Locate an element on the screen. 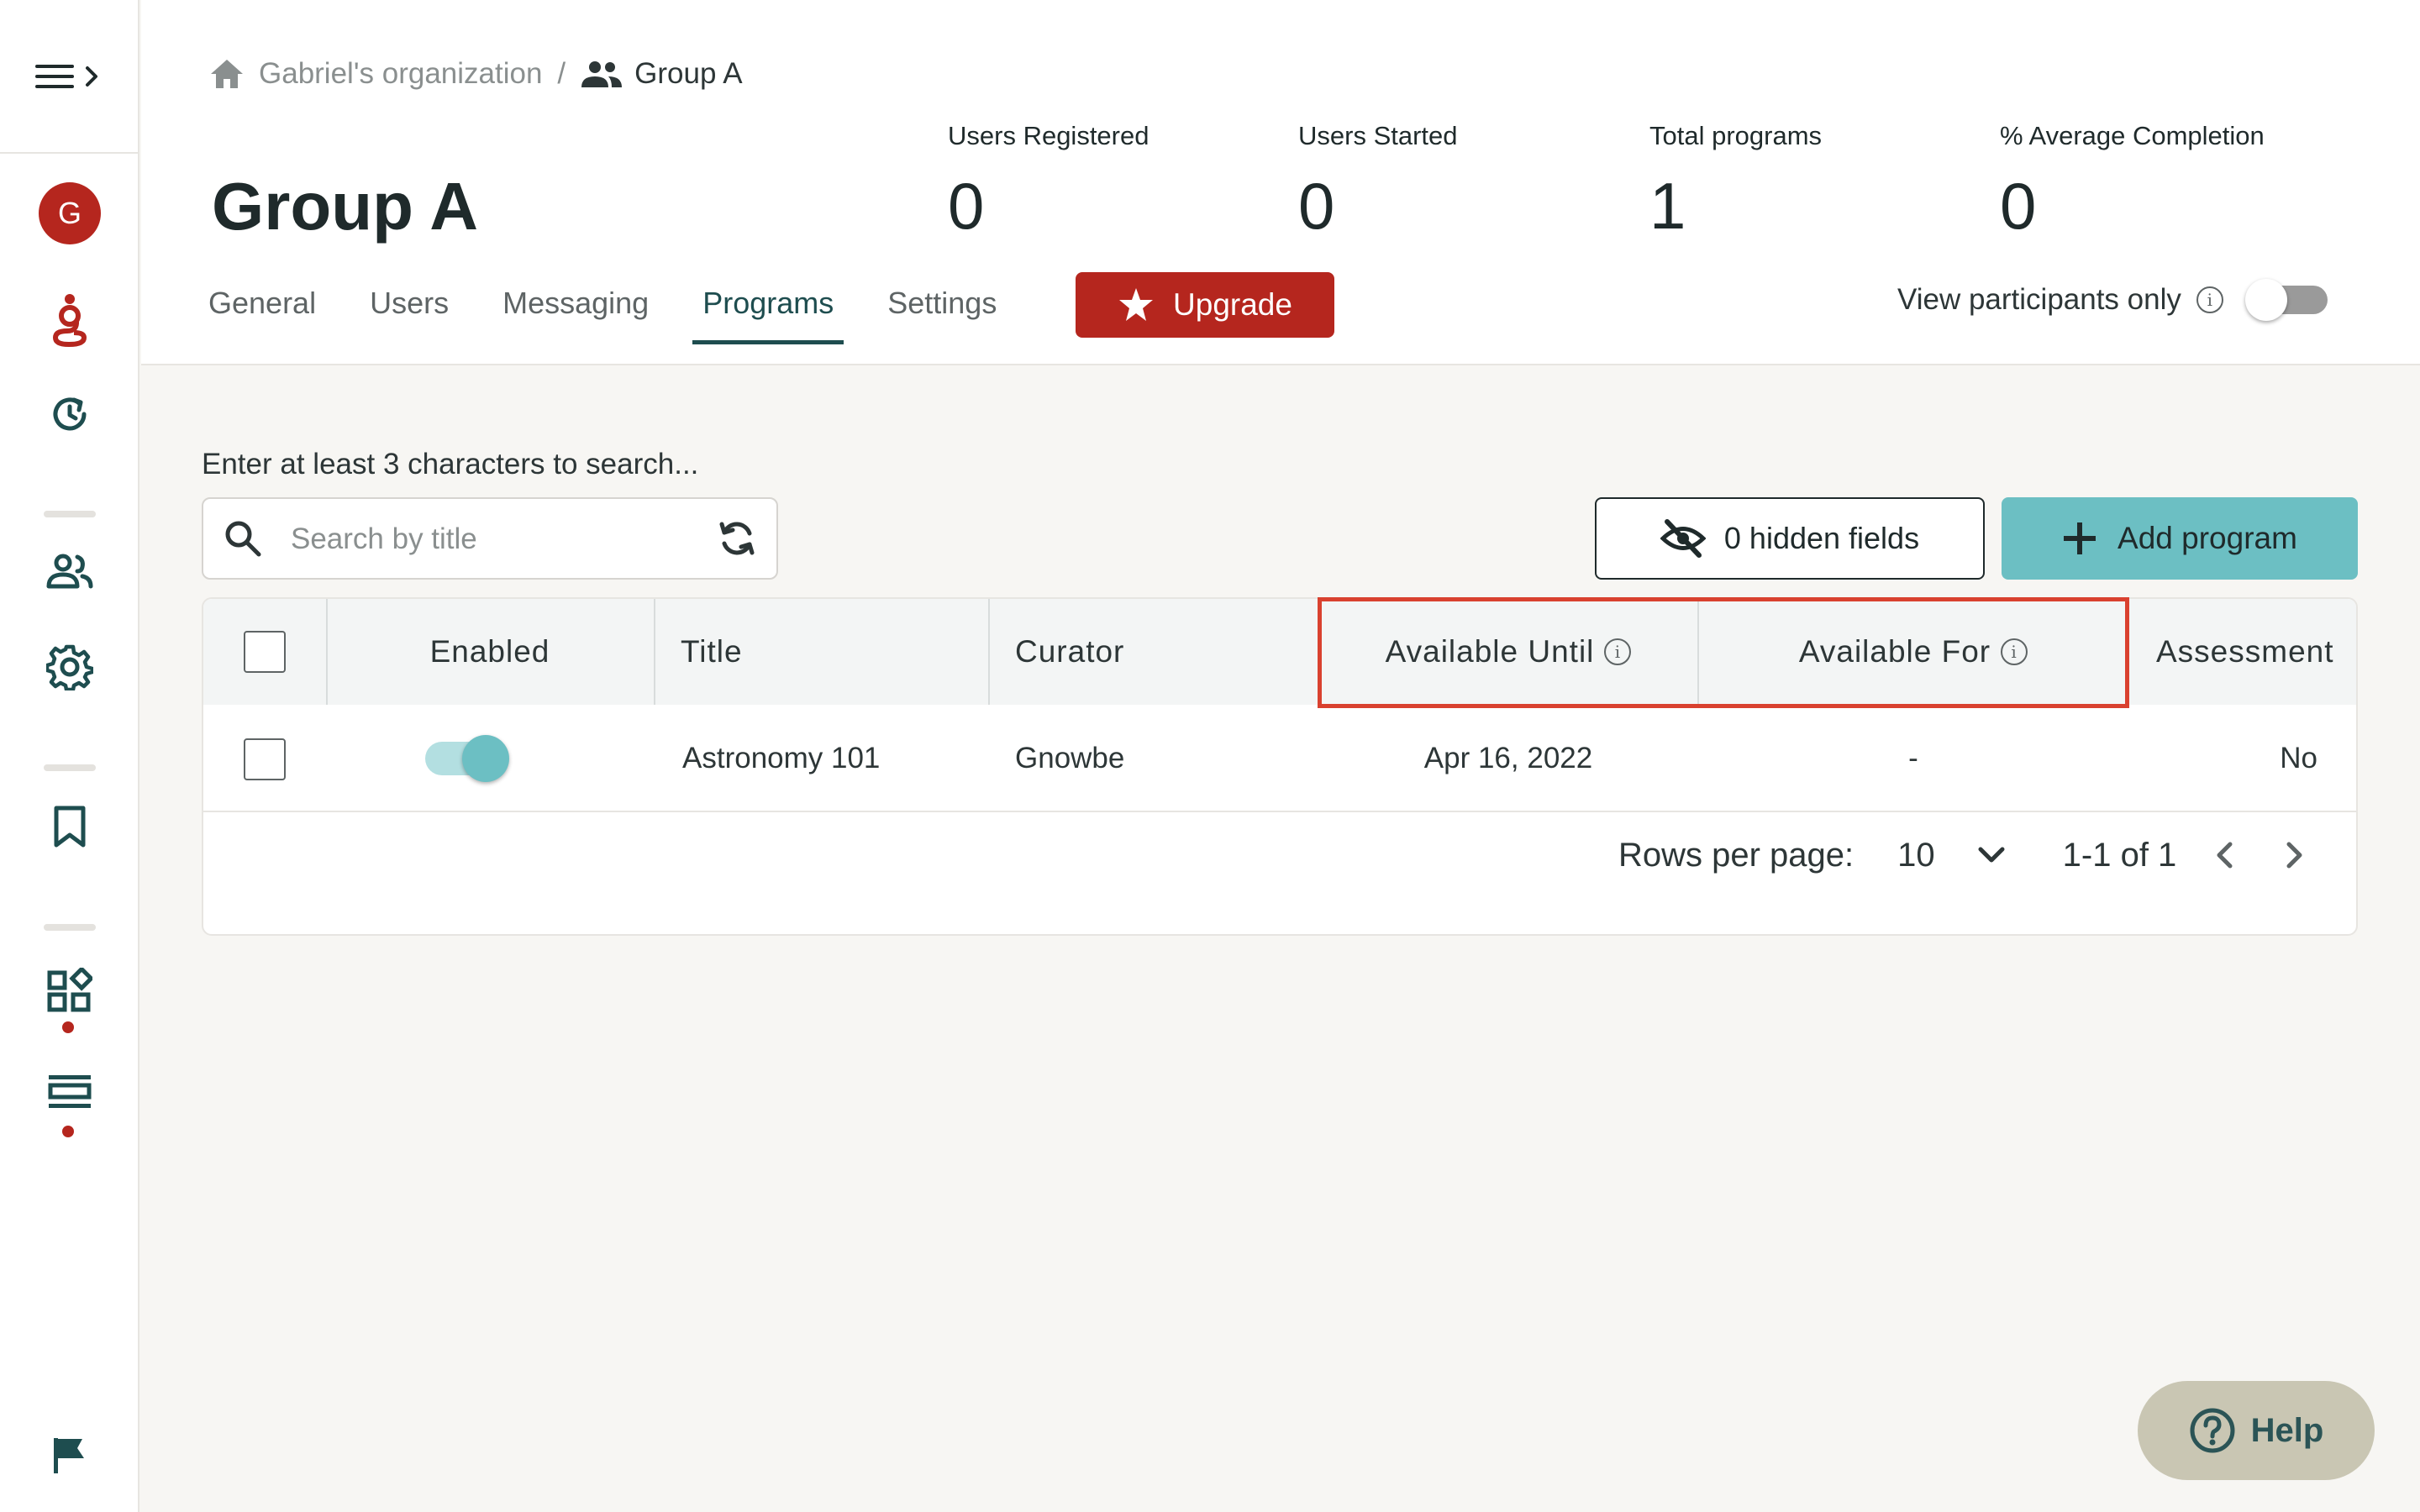  stat-users-started: Users Started 0 is located at coordinates (1378, 182).